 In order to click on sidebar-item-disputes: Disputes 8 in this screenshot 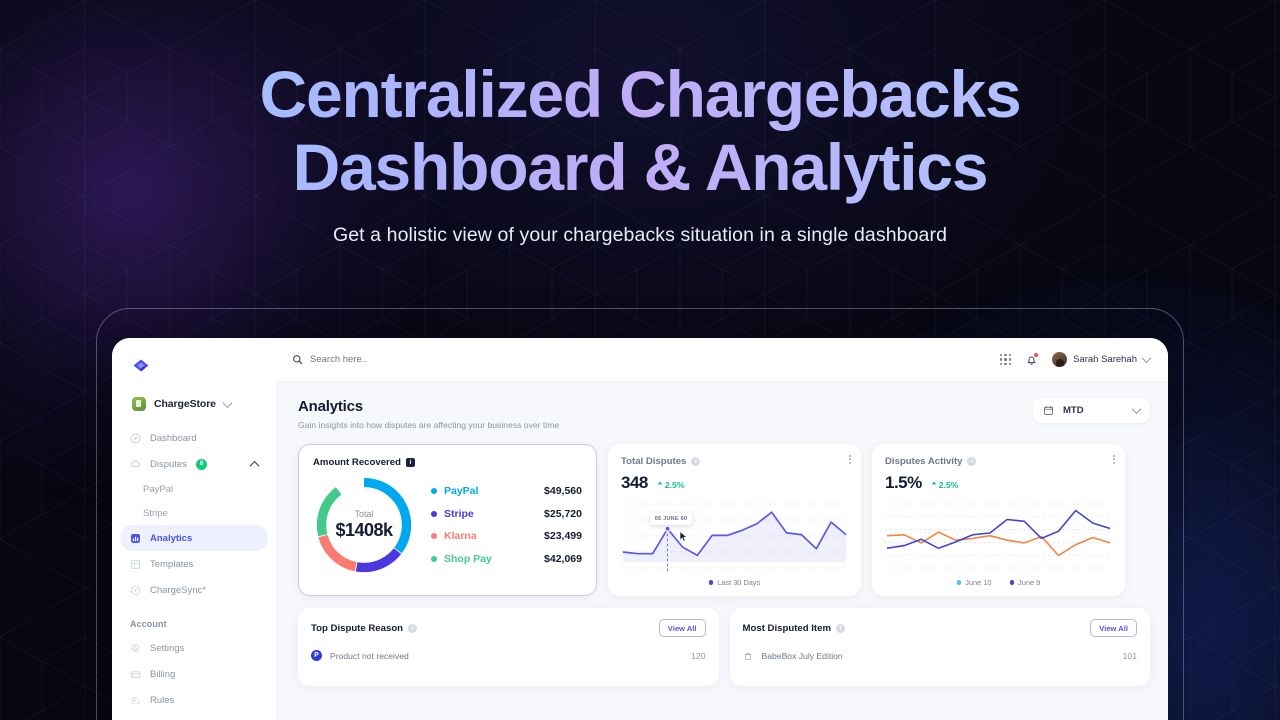, I will do `click(194, 464)`.